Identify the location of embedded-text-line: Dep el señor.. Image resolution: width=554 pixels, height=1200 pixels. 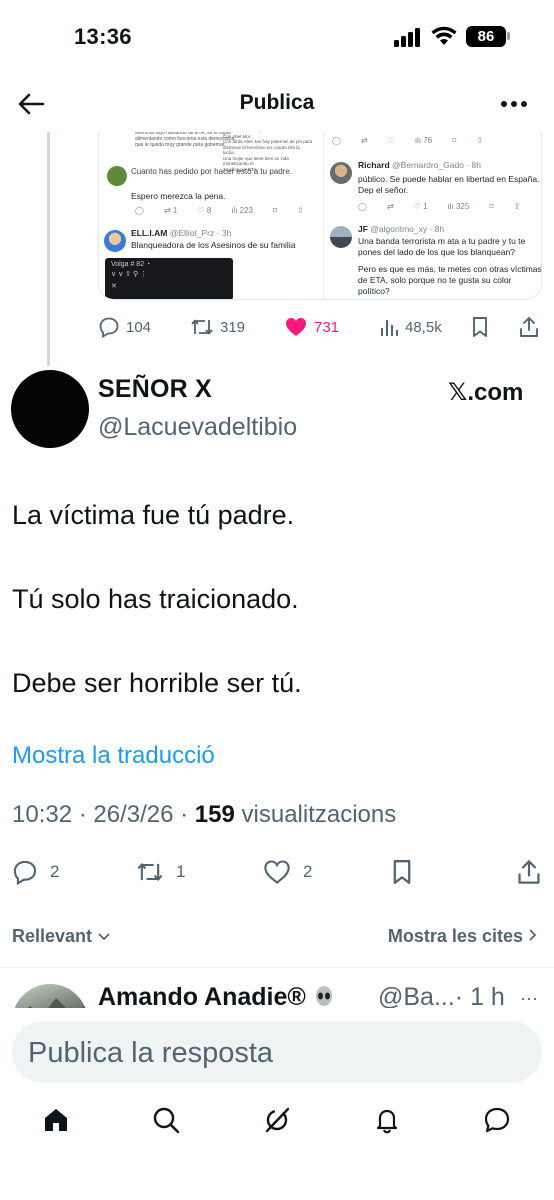
(383, 190).